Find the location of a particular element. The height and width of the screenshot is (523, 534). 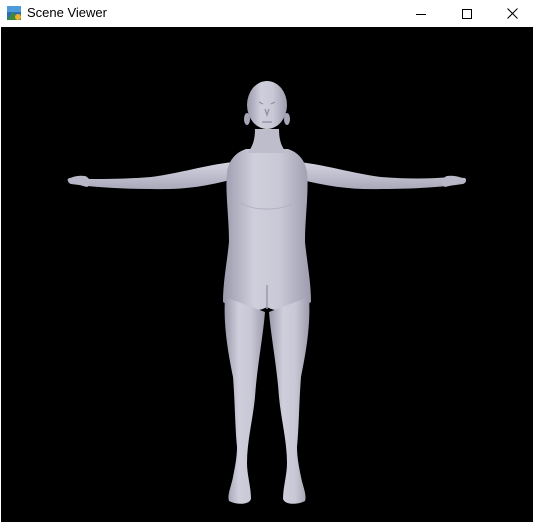

right-arm is located at coordinates (383, 176).